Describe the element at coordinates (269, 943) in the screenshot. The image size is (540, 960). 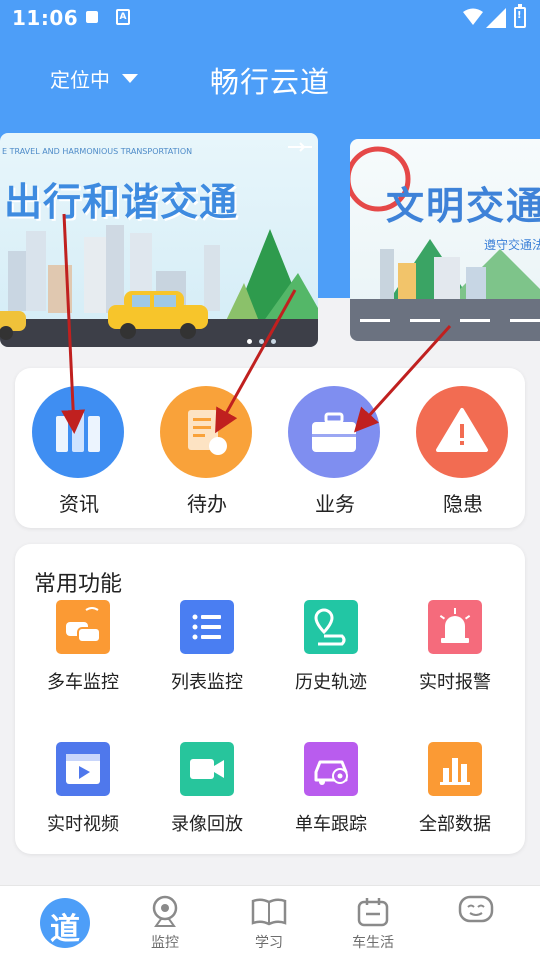
I see `nav-label: 学习` at that location.